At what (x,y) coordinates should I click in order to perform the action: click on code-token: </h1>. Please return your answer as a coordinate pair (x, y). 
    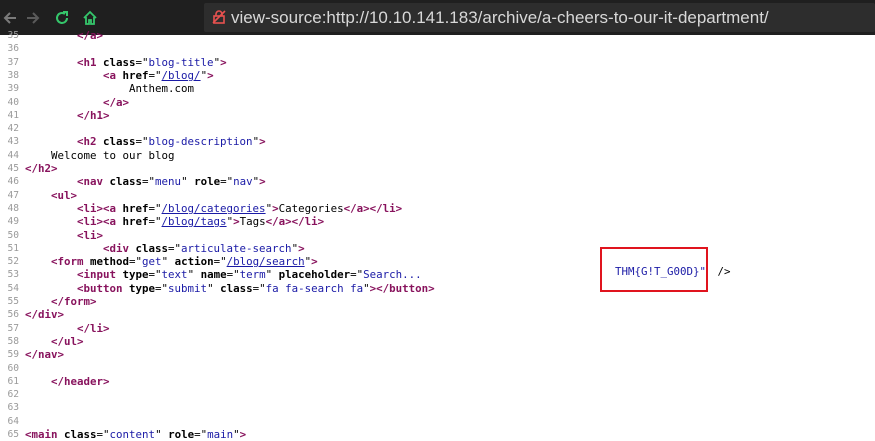
    Looking at the image, I should click on (67, 115).